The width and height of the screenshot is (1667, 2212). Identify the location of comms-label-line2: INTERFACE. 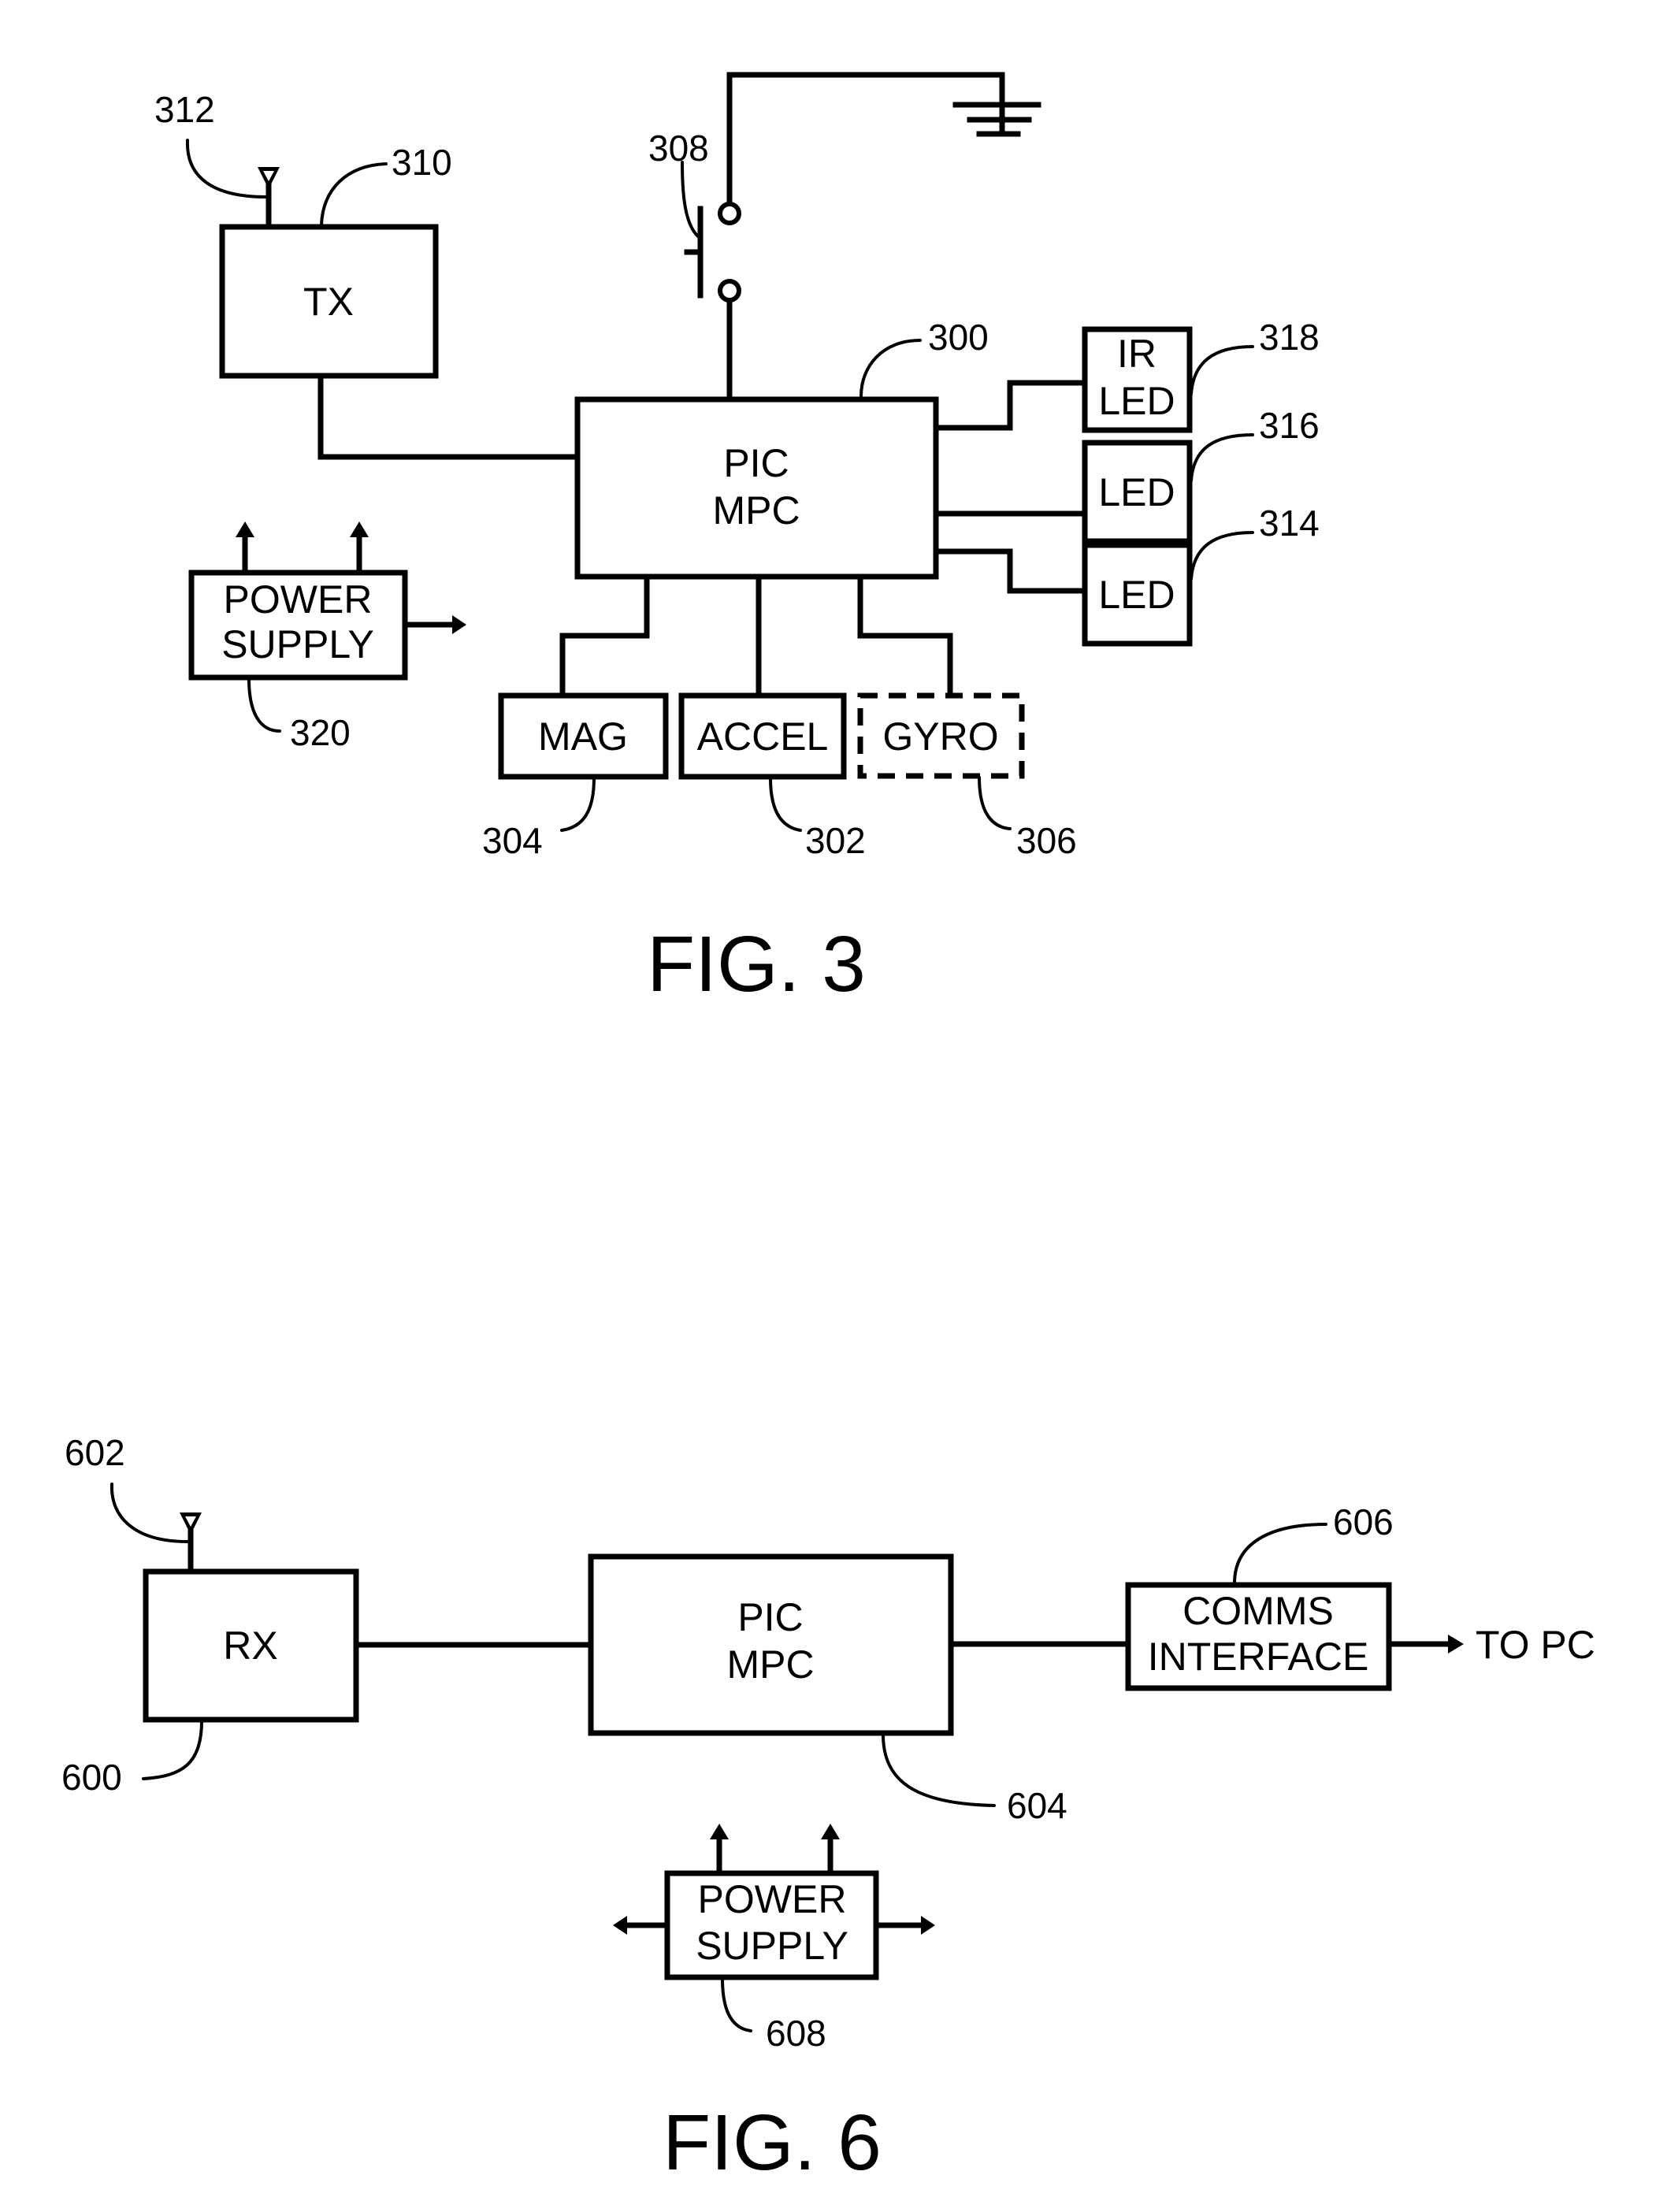
(1258, 1657).